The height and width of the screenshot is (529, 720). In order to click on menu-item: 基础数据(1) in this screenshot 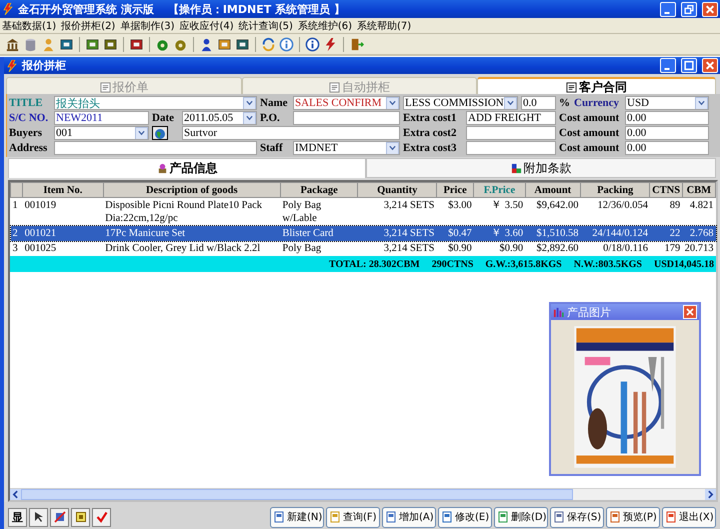, I will do `click(30, 25)`.